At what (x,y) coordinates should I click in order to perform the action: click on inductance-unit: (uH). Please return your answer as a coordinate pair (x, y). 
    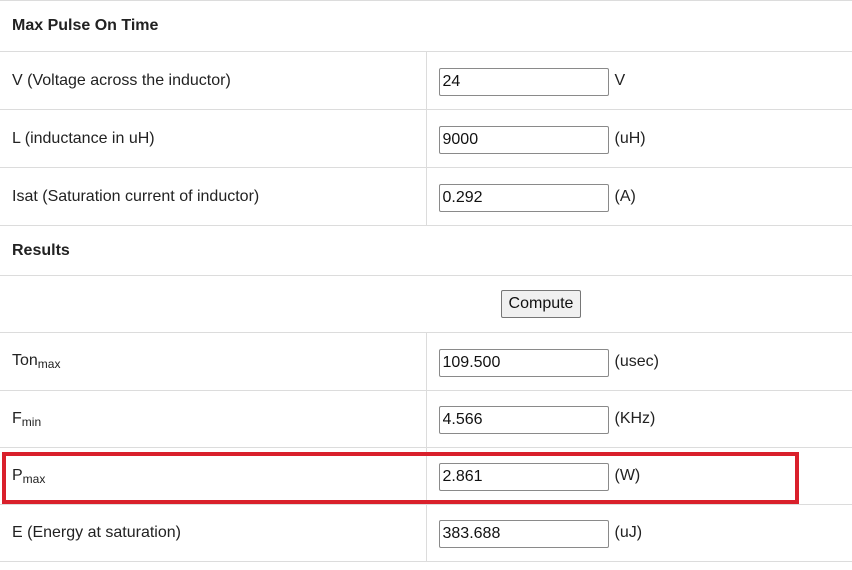
    Looking at the image, I should click on (630, 138).